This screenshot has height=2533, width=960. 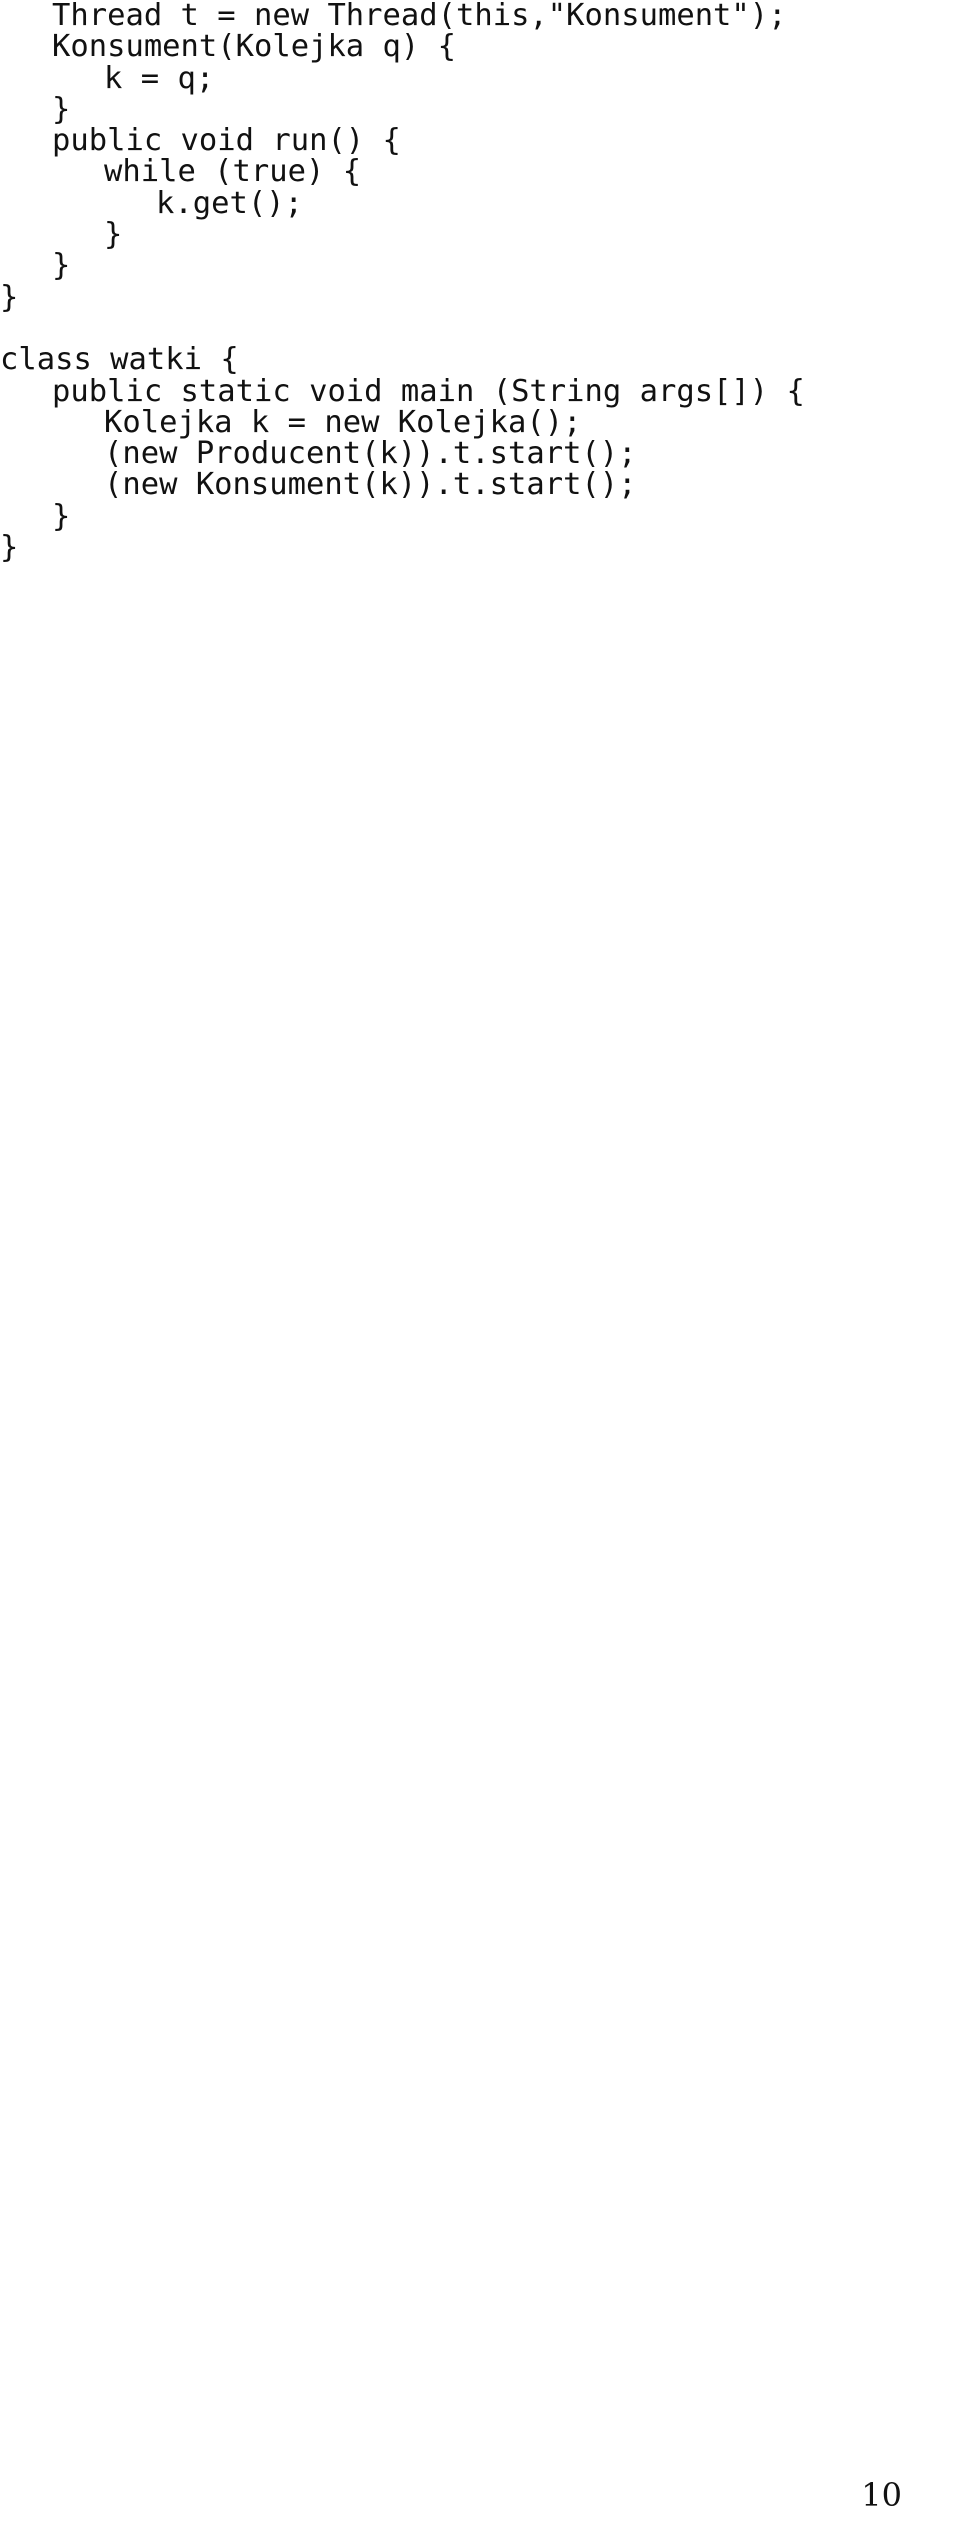 I want to click on code-line: (new Producent(k)).t.start();, so click(x=370, y=454).